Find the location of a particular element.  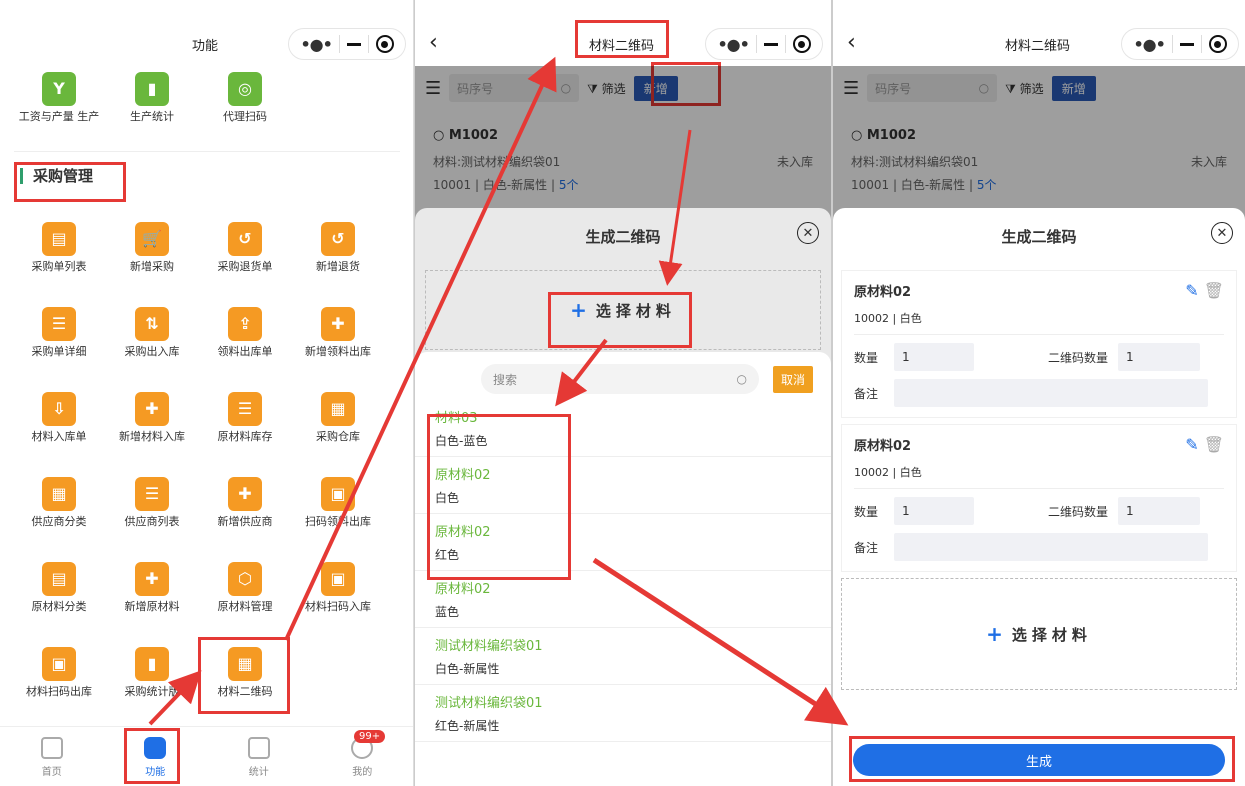

tile-icon: ▦ is located at coordinates (338, 409).